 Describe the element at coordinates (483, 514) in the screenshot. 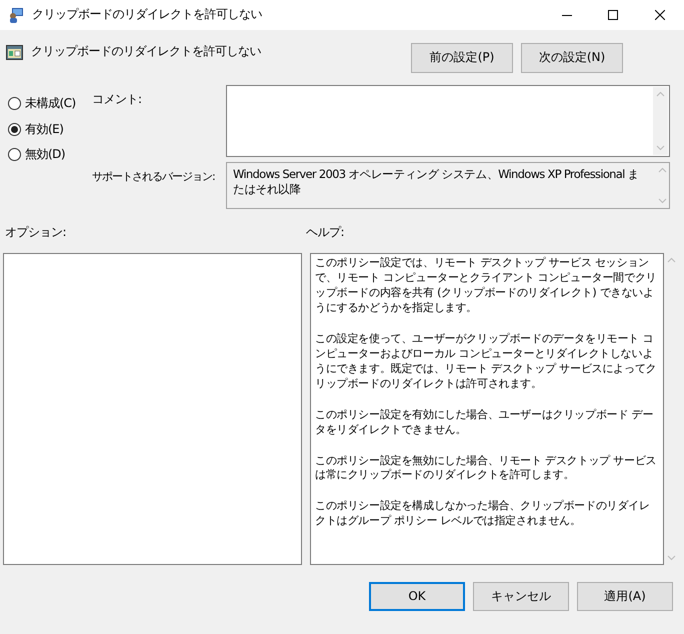

I see `help-paragraph: このポリシー設定を構成しなかった場合、クリップボードのリダイレクトはグループ ポリシー レベルでは指定されません。` at that location.